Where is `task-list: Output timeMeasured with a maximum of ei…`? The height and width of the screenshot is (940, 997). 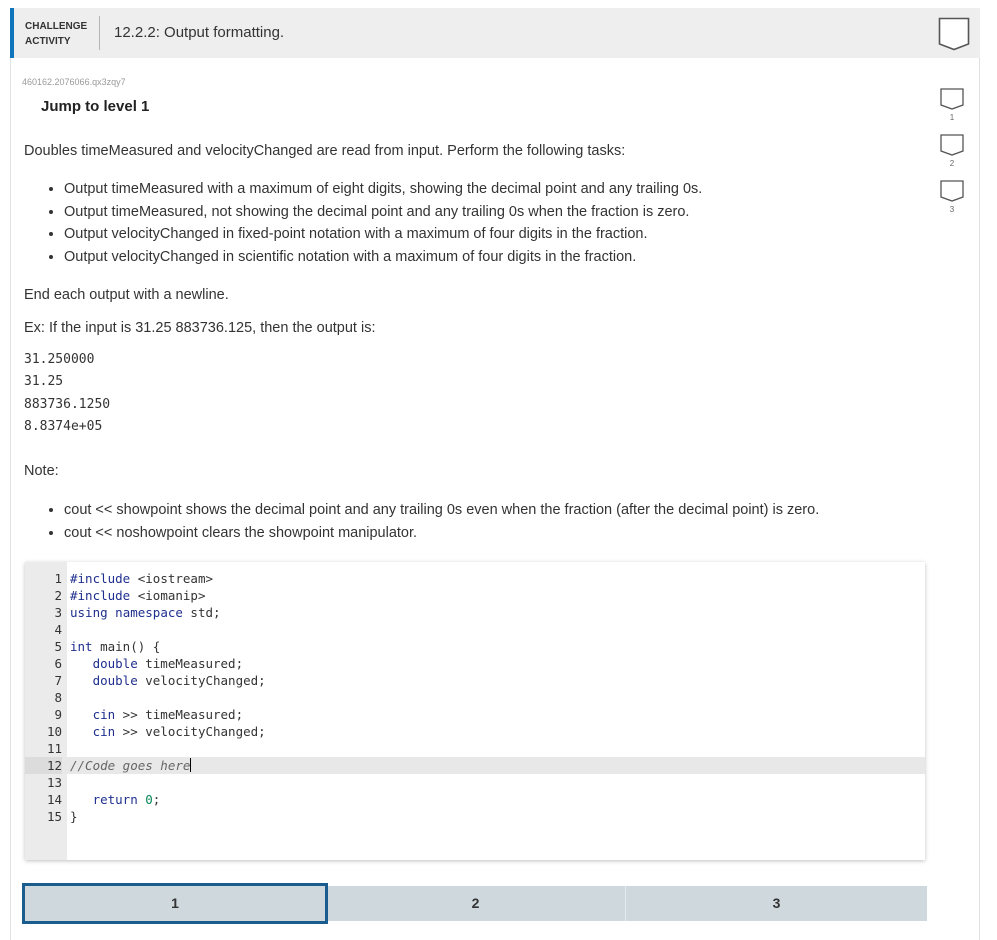 task-list: Output timeMeasured with a maximum of ei… is located at coordinates (363, 223).